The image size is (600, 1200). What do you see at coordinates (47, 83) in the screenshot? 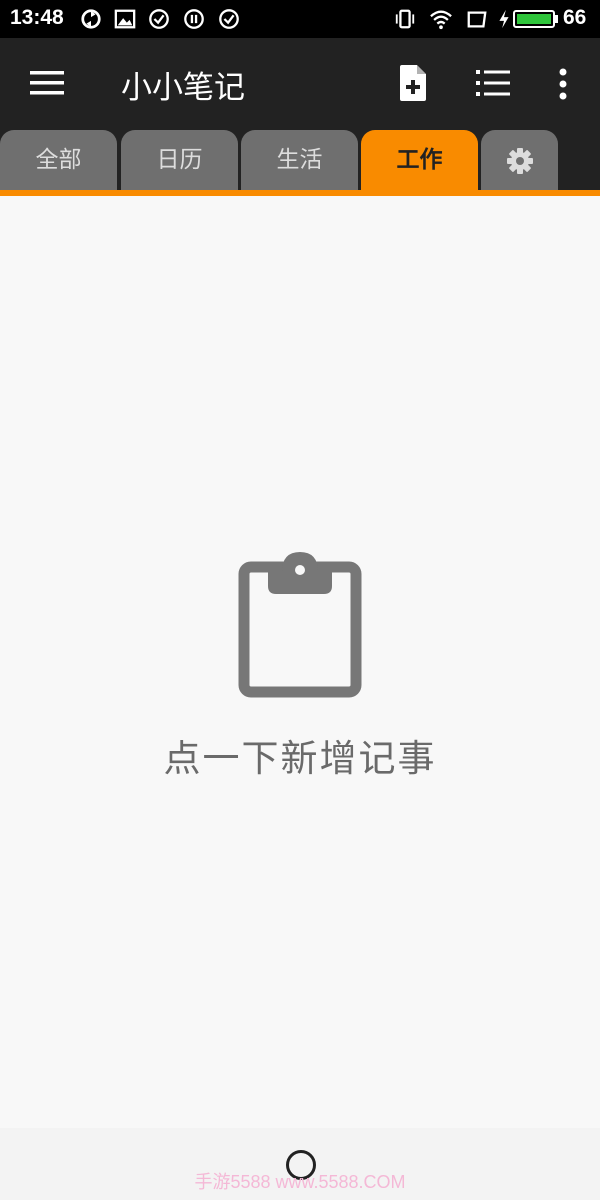
I see `menu-icon` at bounding box center [47, 83].